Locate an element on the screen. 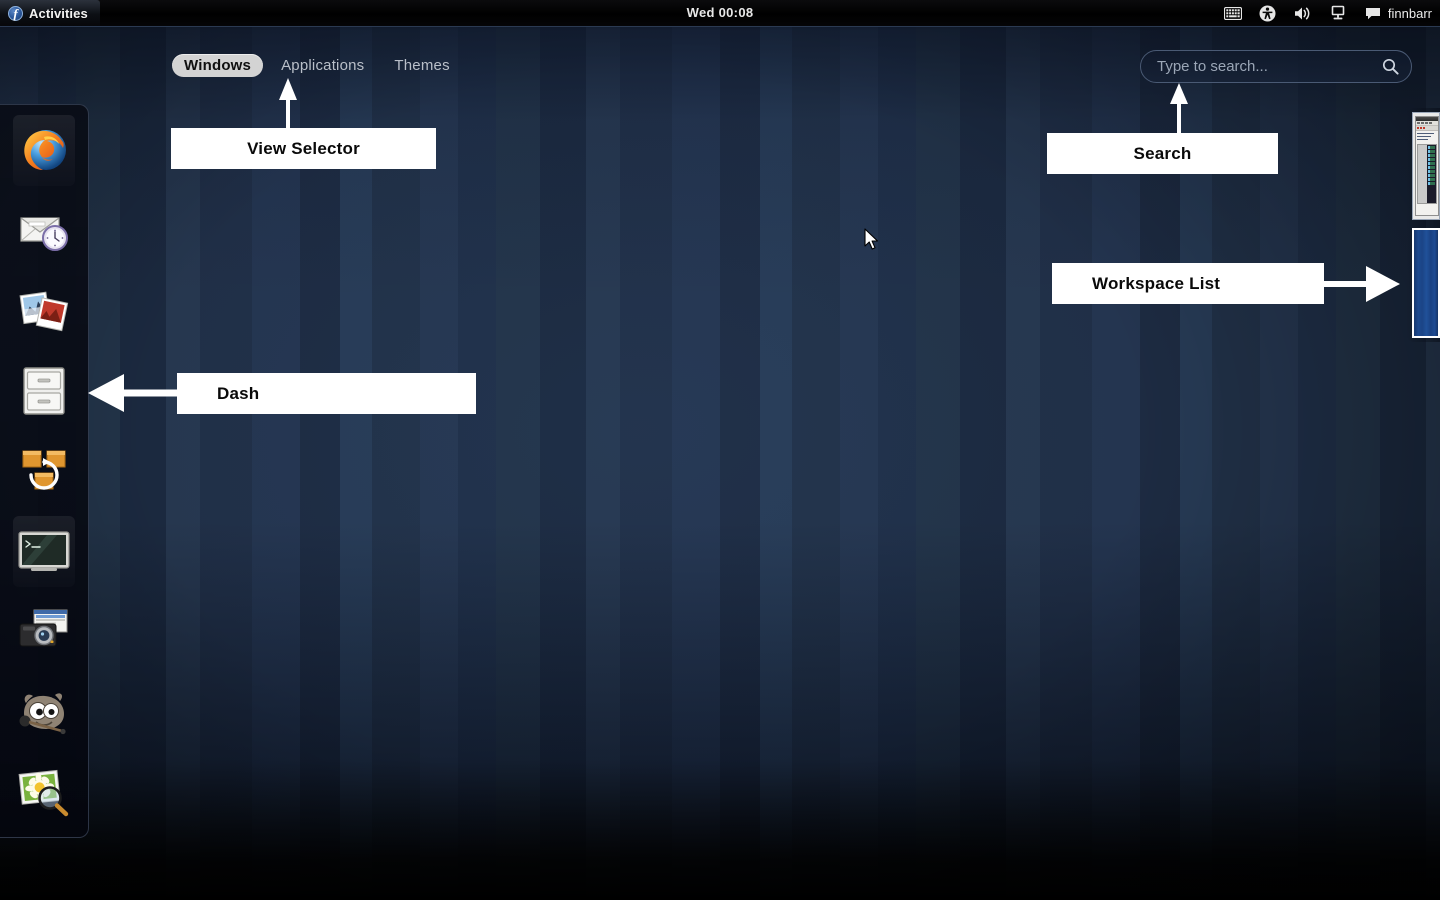  dash is located at coordinates (44, 471).